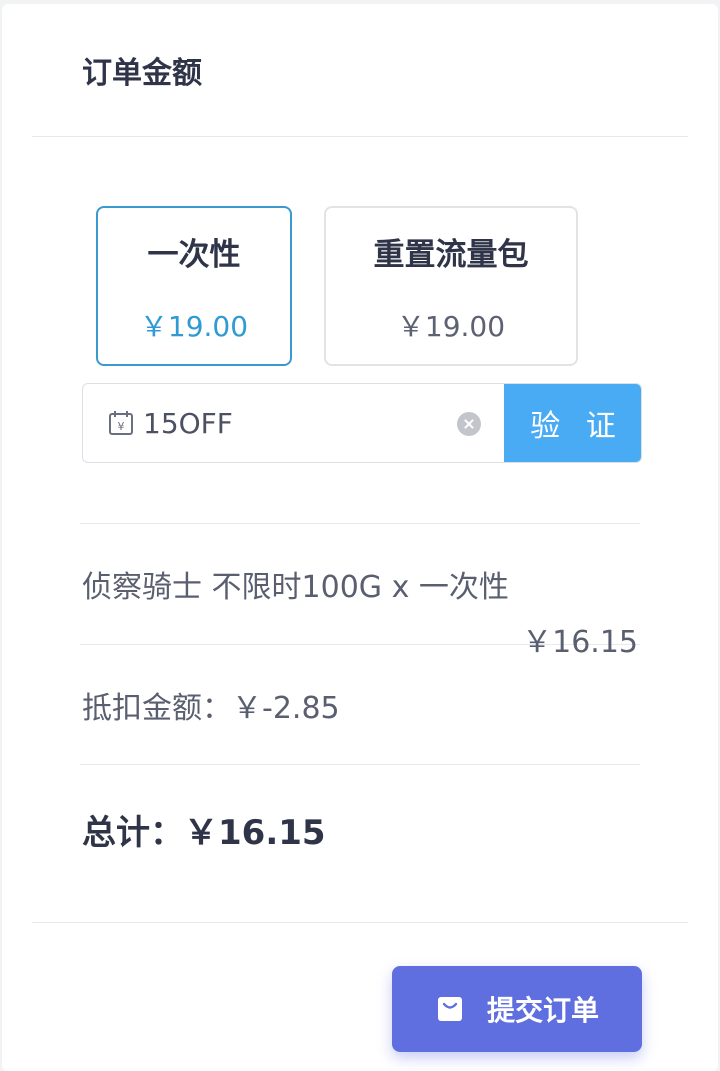  What do you see at coordinates (360, 922) in the screenshot?
I see `footer-divider` at bounding box center [360, 922].